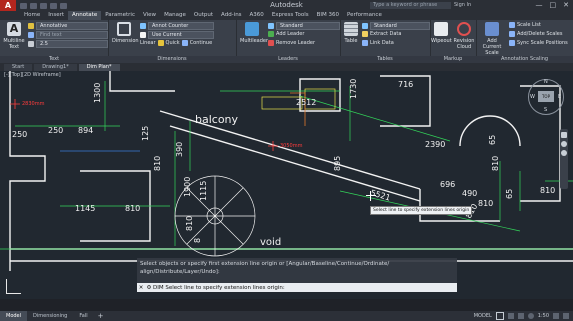 This screenshot has height=321, width=573. Describe the element at coordinates (53, 5) in the screenshot. I see `undo-icon` at that location.